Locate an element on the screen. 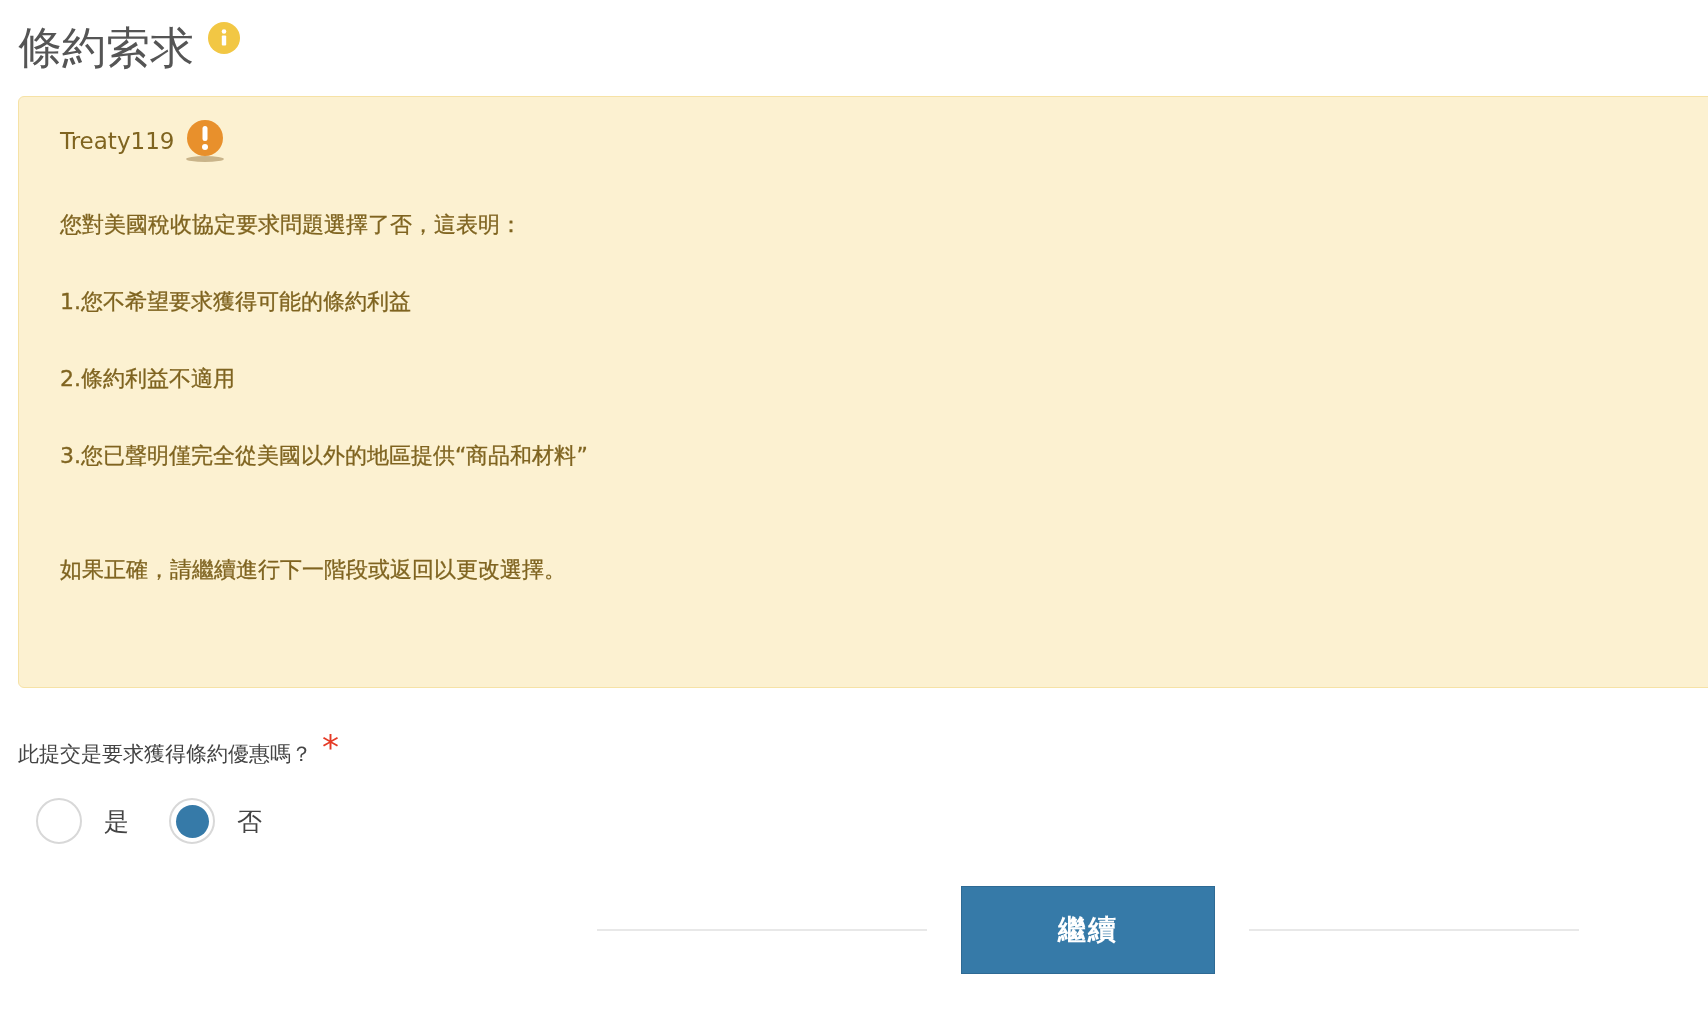  radio-label: 否 is located at coordinates (249, 821).